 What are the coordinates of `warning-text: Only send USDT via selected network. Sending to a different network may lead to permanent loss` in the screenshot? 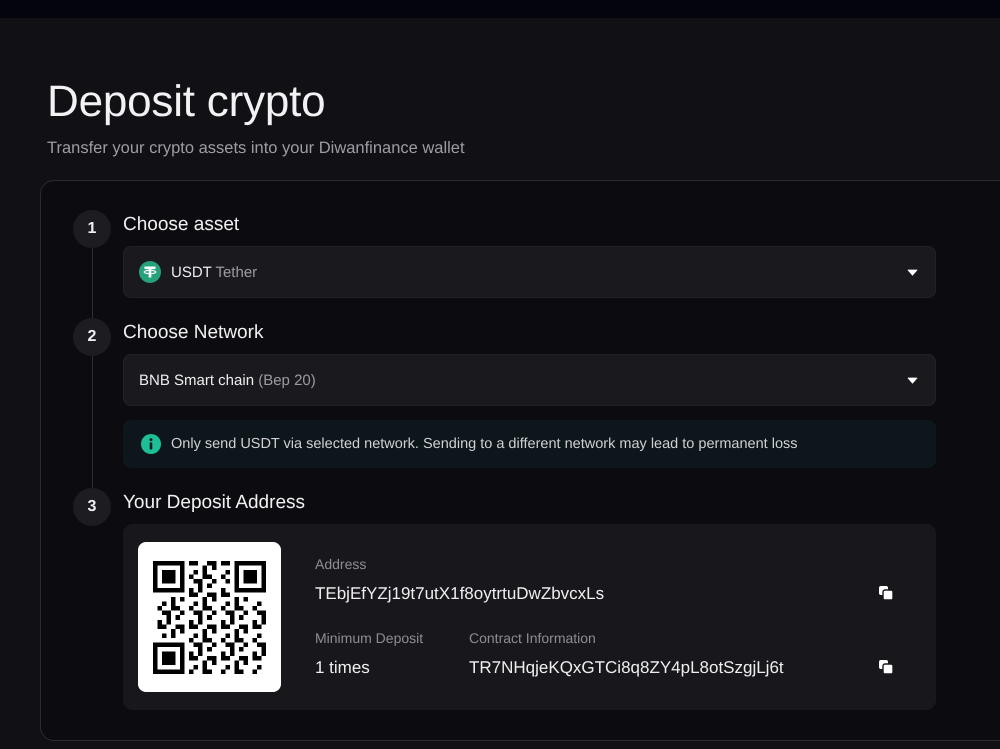 It's located at (484, 444).